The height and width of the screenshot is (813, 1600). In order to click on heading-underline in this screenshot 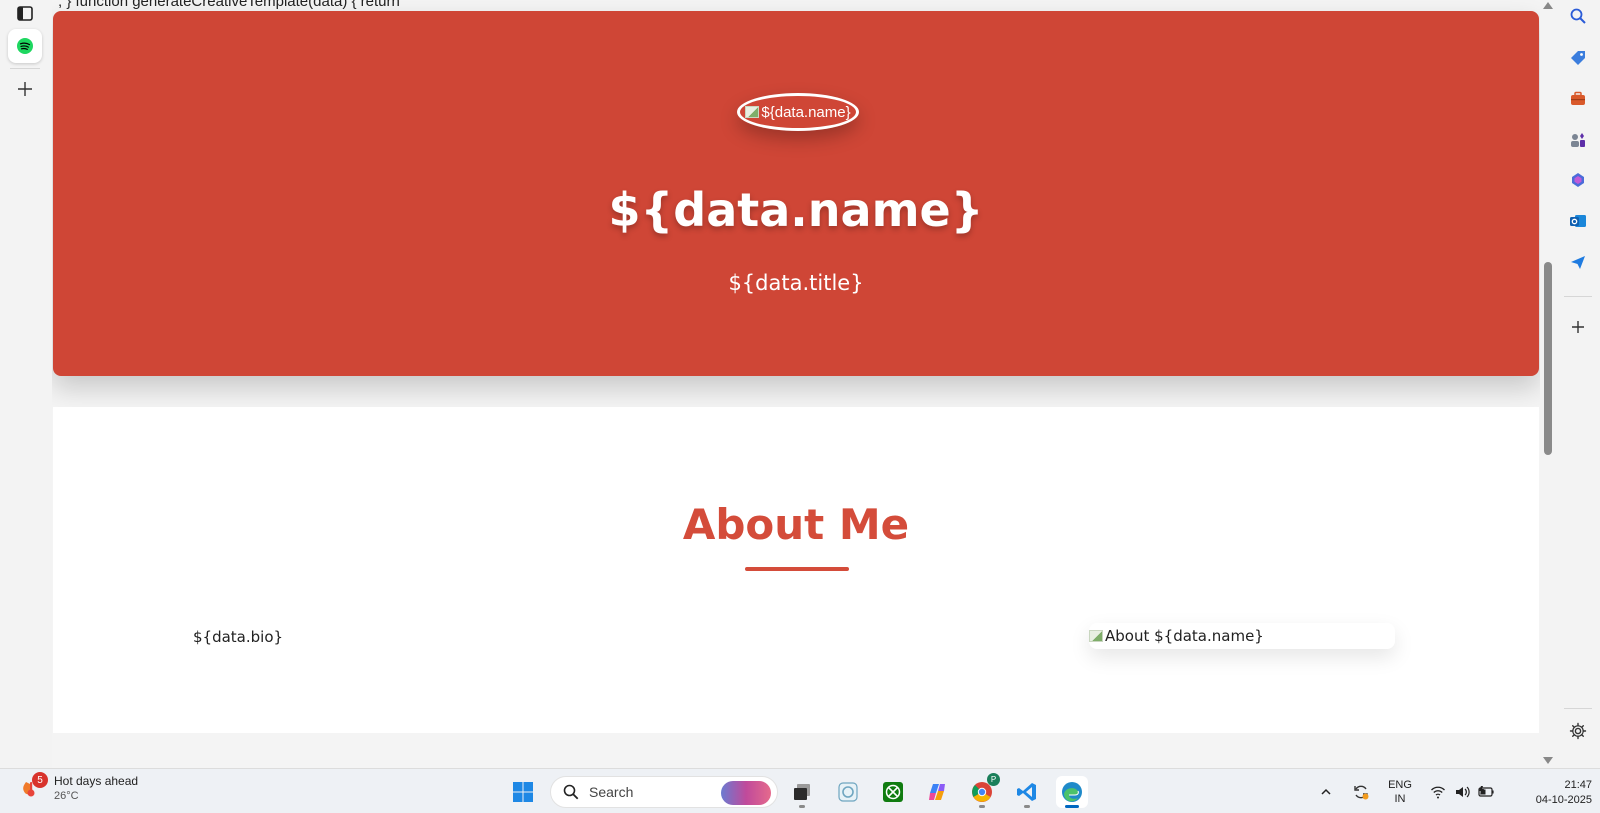, I will do `click(797, 569)`.